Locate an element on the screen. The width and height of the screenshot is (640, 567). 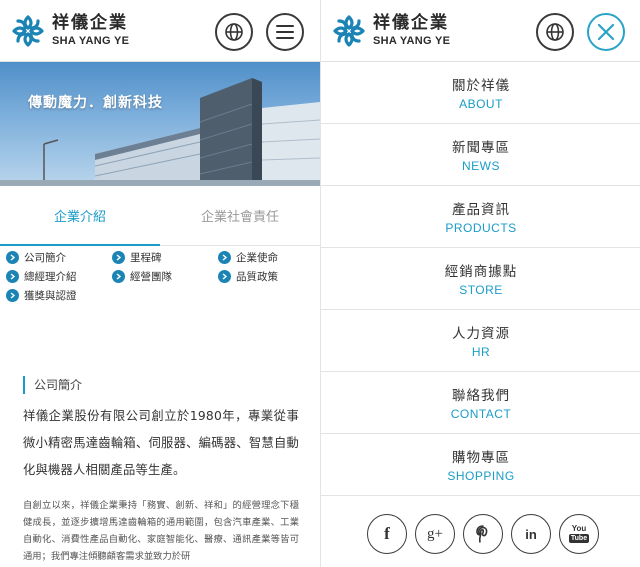
nav-item-contact: 聯絡我們 CONTACT is located at coordinates (480, 403).